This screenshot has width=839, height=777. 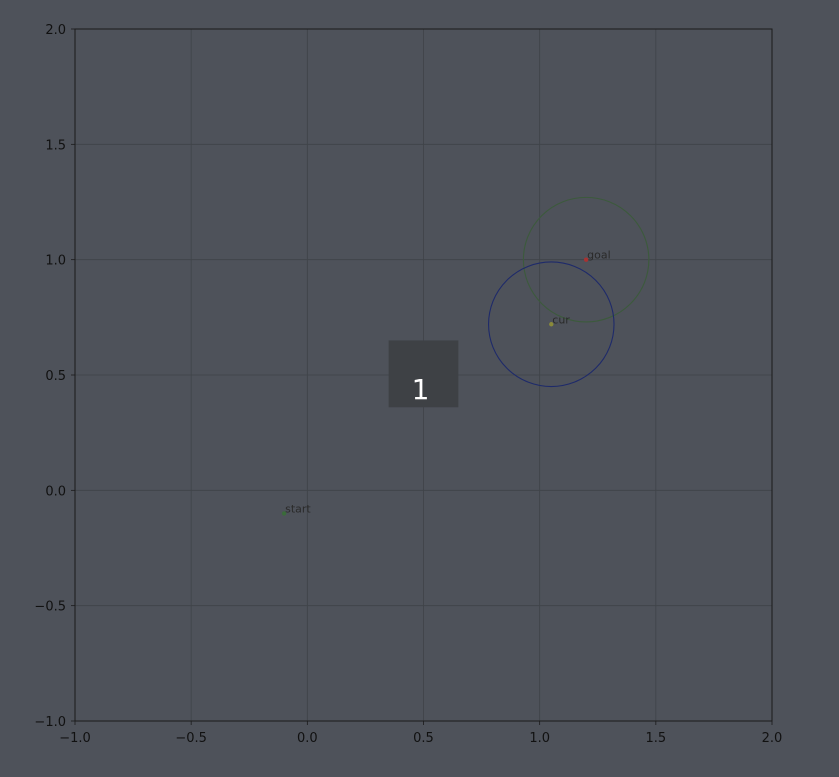 What do you see at coordinates (55, 491) in the screenshot?
I see `y-tick-label: 0.0` at bounding box center [55, 491].